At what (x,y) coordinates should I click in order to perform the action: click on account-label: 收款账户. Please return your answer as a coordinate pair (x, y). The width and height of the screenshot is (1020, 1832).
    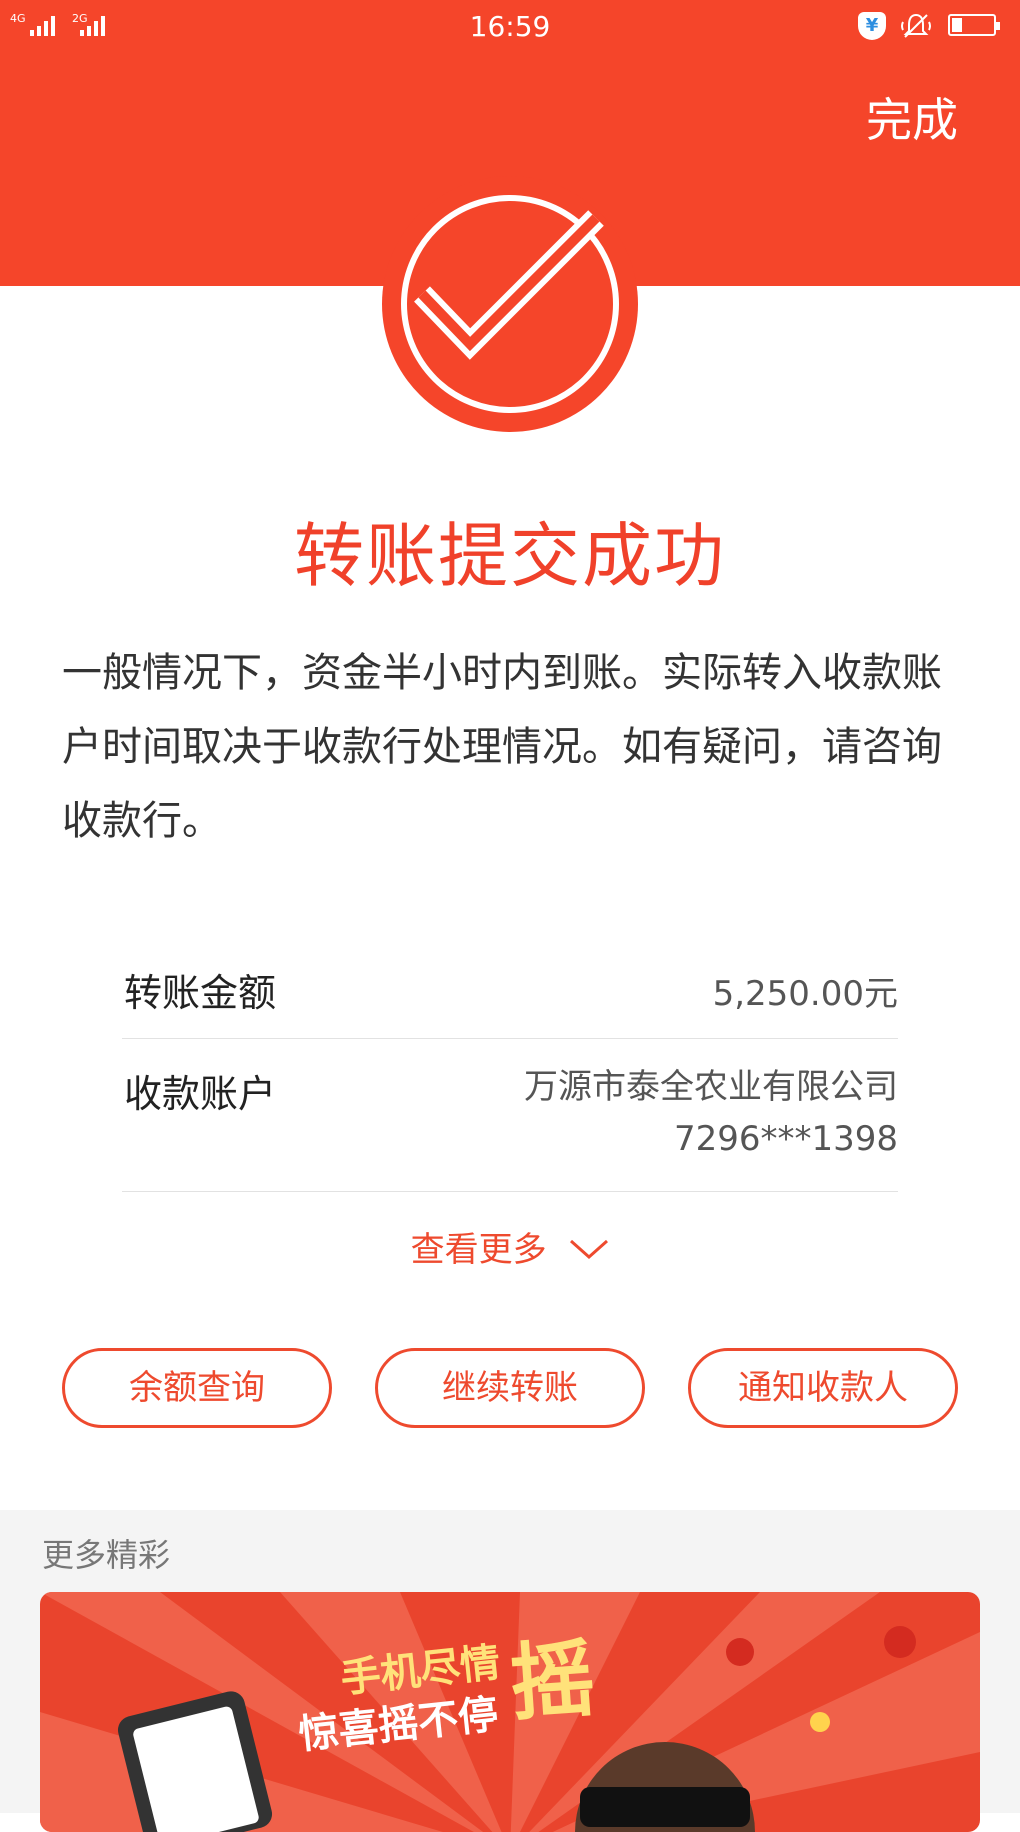
    Looking at the image, I should click on (200, 1094).